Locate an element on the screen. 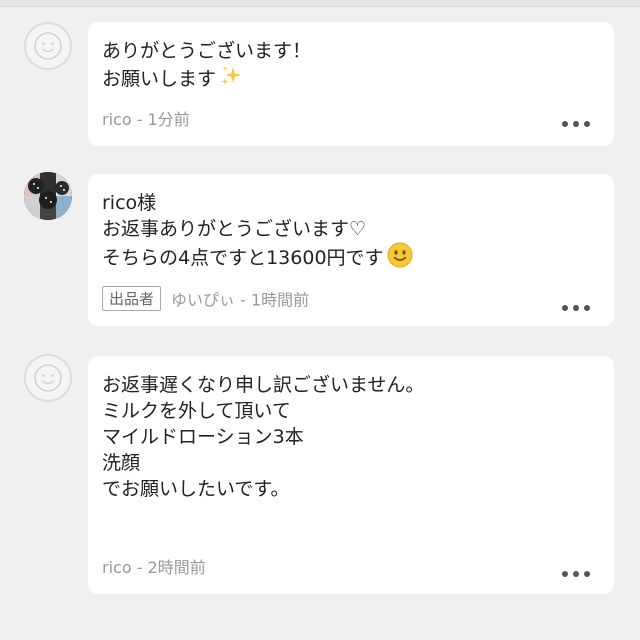 The width and height of the screenshot is (640, 640). sparkles-icon is located at coordinates (231, 79).